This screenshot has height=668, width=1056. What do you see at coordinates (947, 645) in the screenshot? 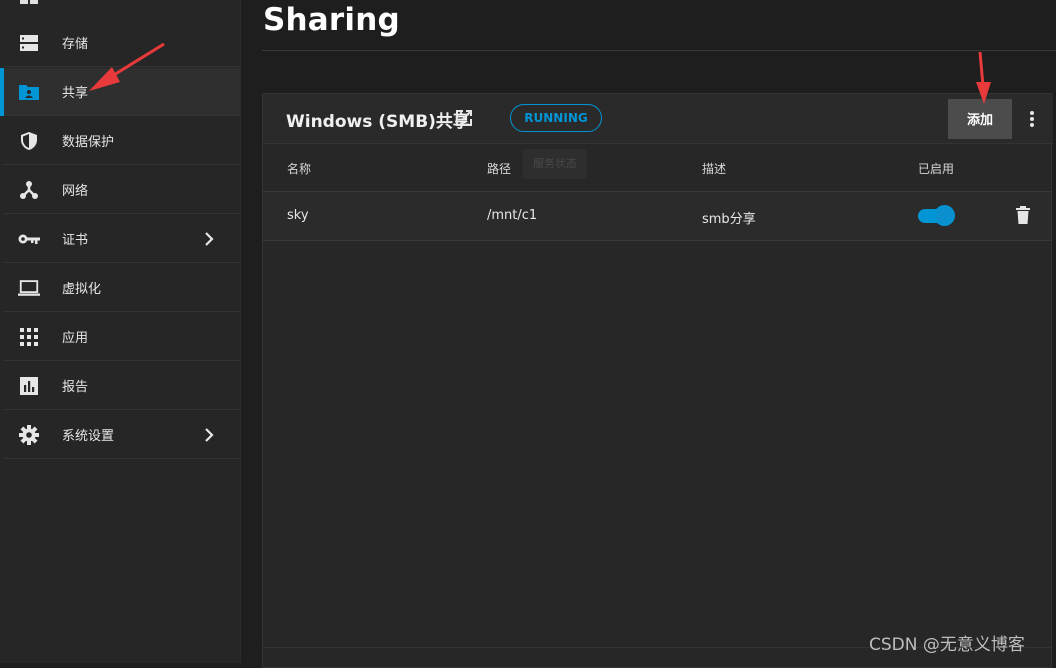
I see `watermark: CSDN @无意义博客` at bounding box center [947, 645].